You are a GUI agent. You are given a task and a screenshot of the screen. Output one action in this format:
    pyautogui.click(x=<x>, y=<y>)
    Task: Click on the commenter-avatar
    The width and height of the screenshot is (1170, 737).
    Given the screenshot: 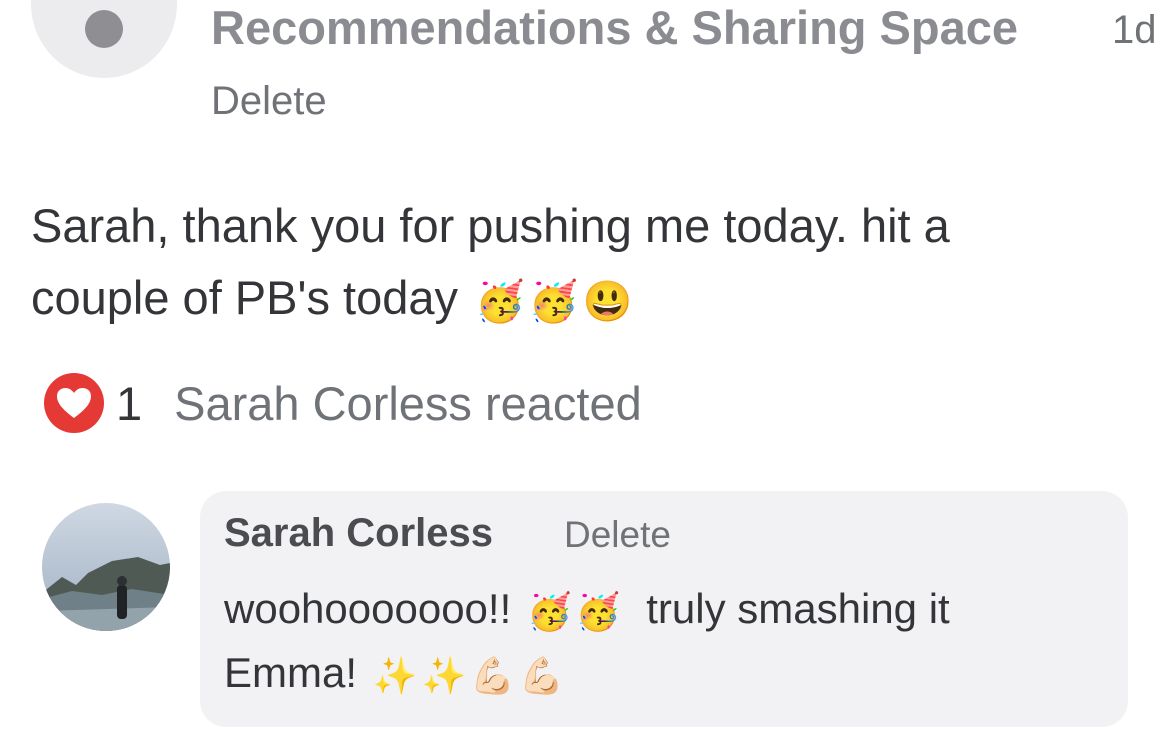 What is the action you would take?
    pyautogui.click(x=106, y=567)
    